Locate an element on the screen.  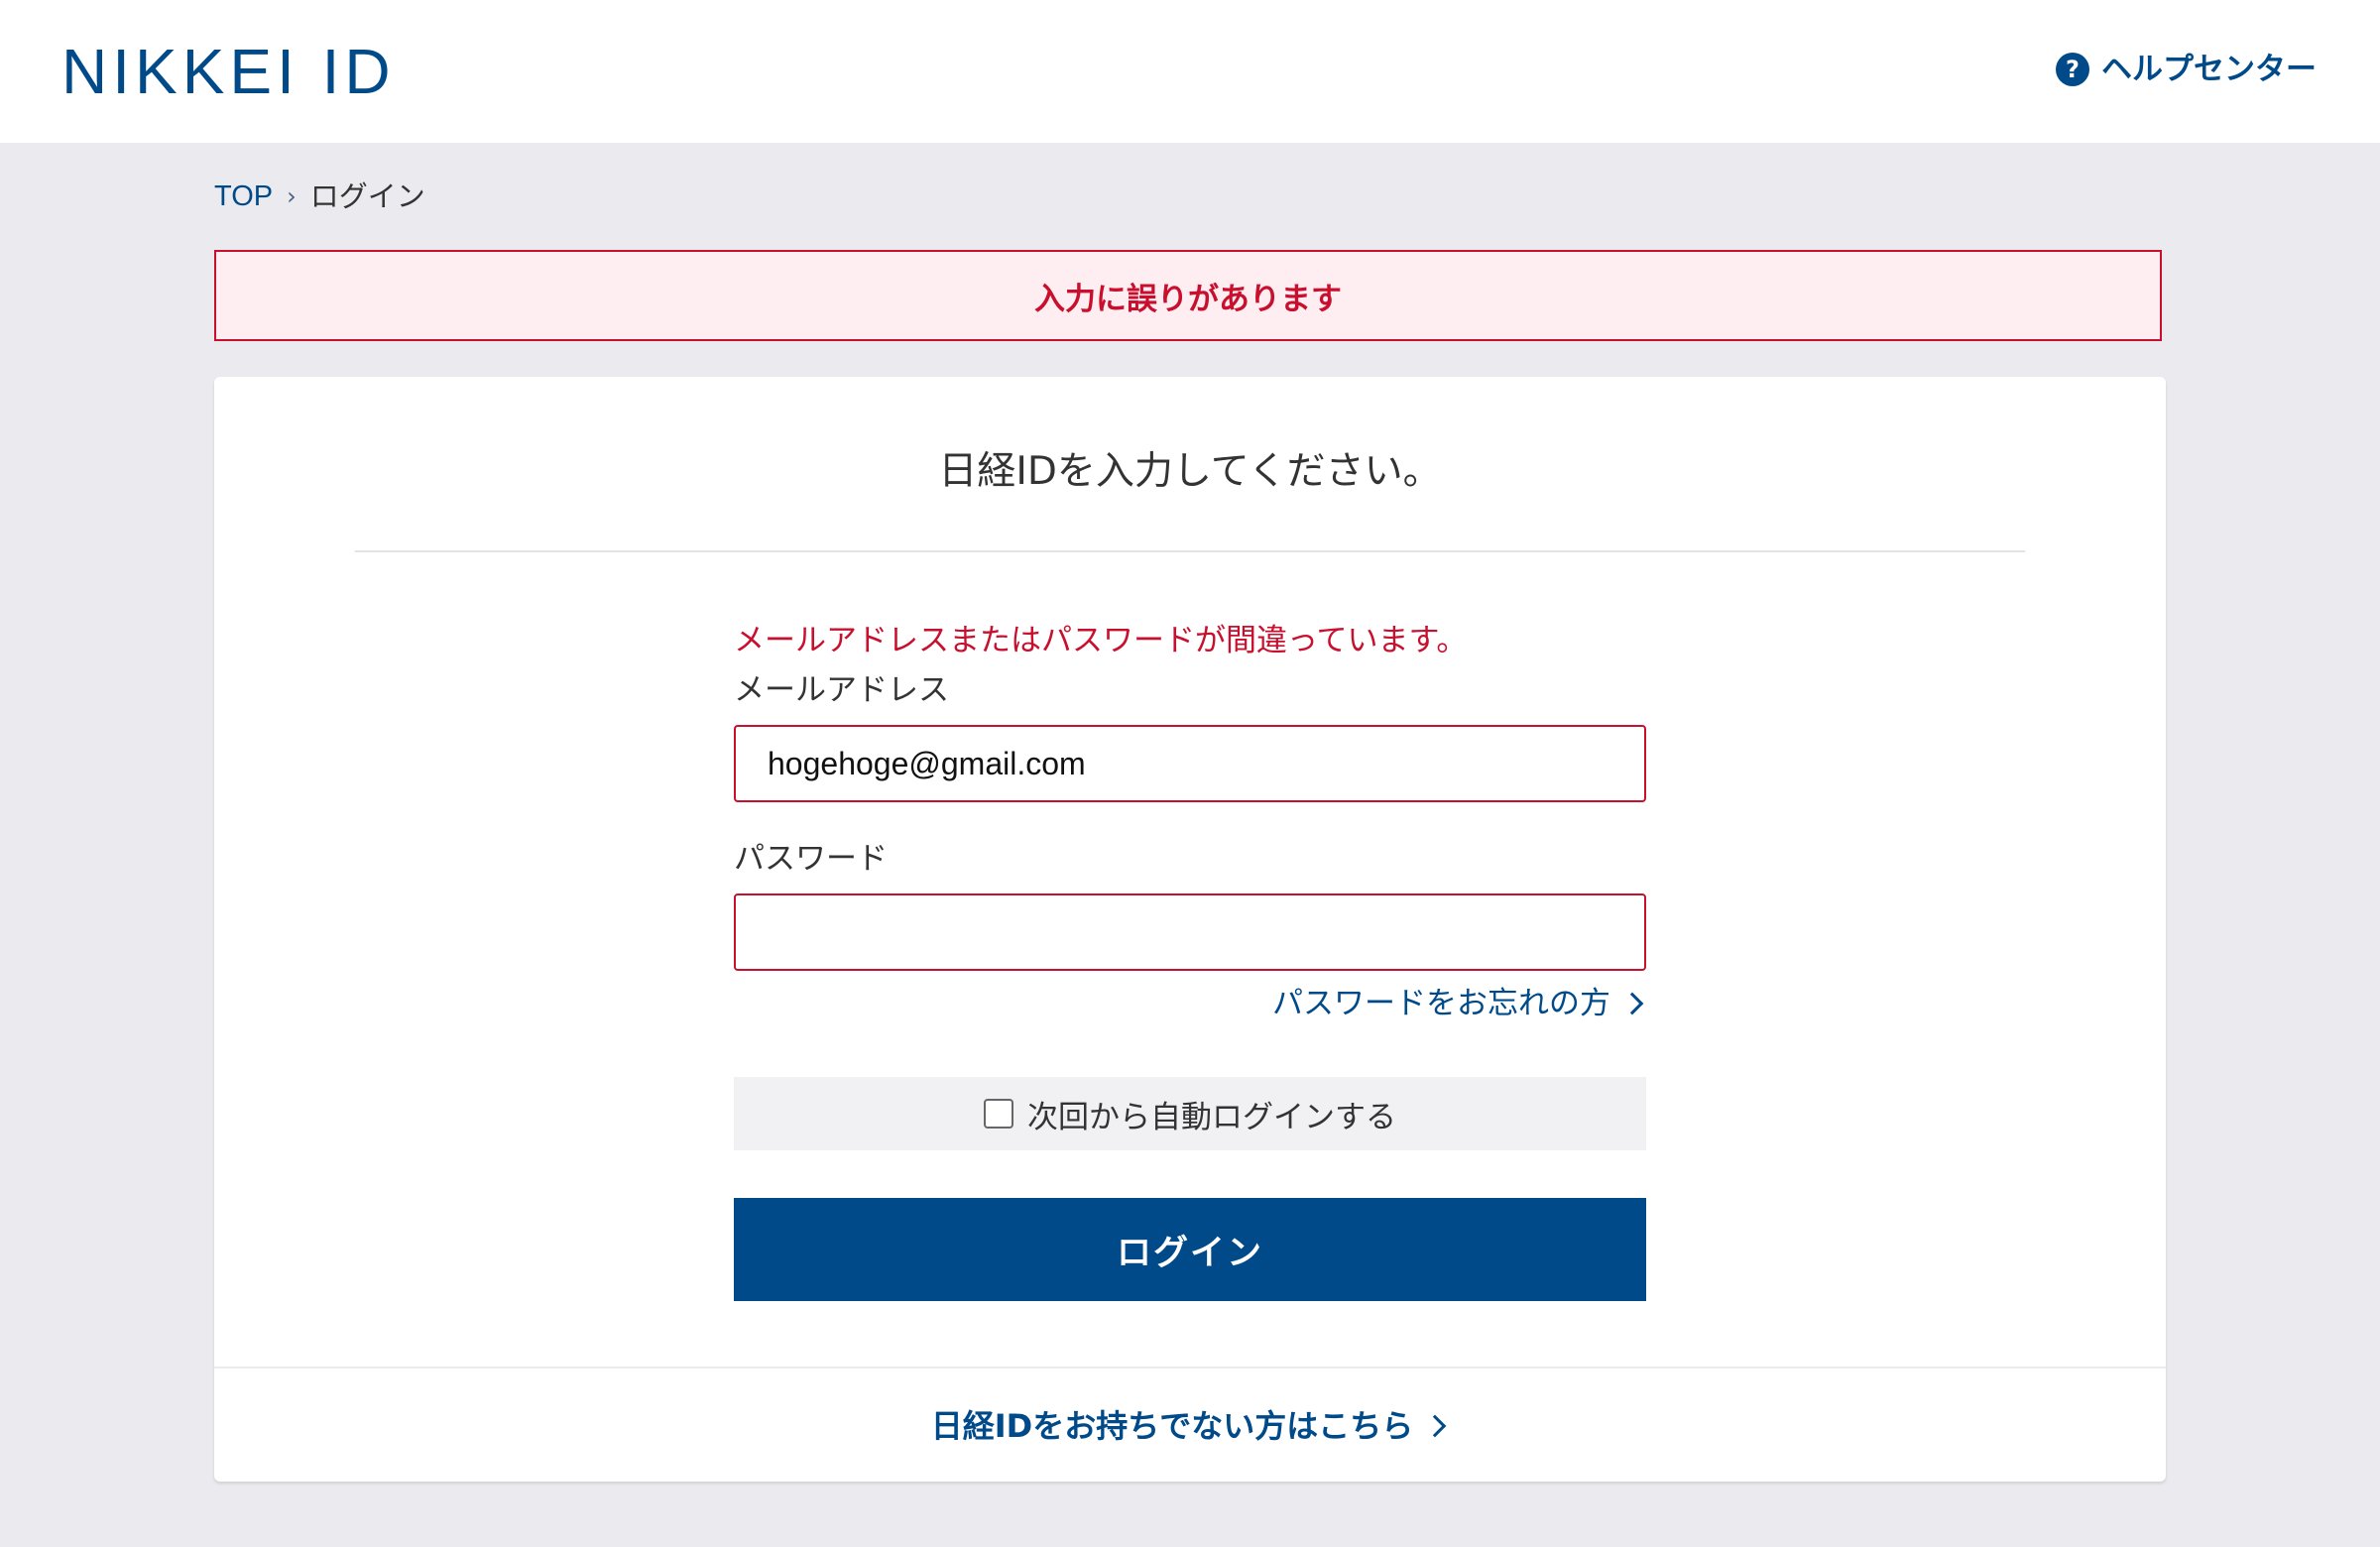
login-button: ログイン is located at coordinates (1190, 1249).